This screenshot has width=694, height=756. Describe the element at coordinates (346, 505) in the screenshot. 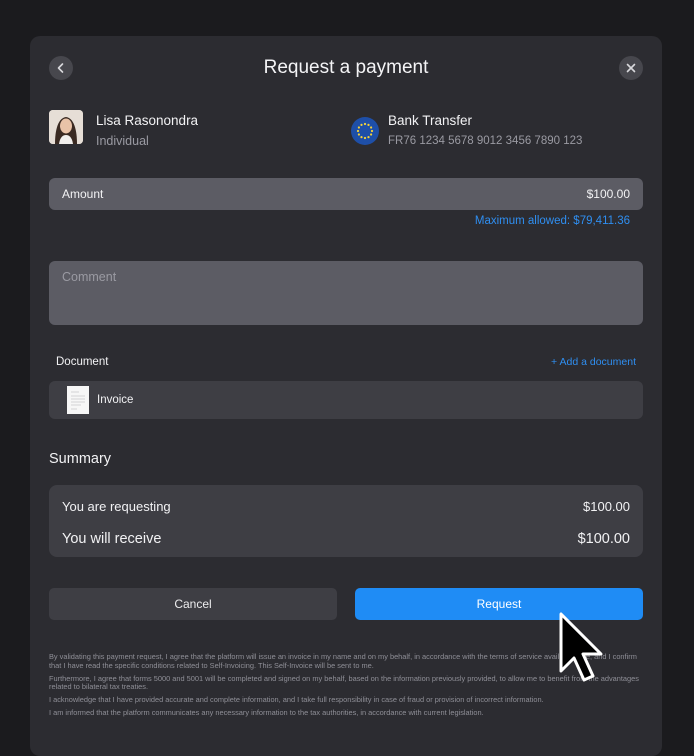

I see `summary-row-requesting: You are requesting $100.00` at that location.